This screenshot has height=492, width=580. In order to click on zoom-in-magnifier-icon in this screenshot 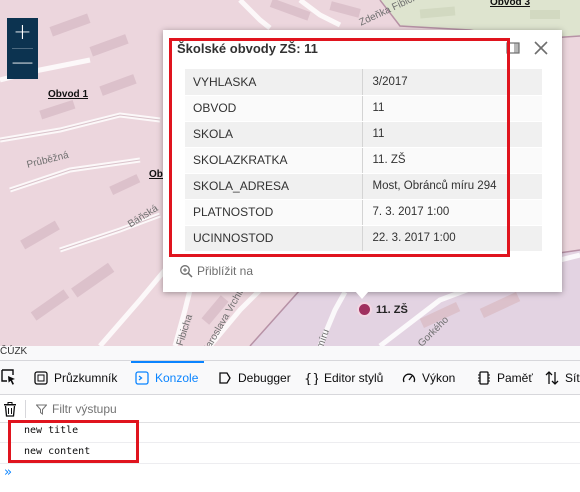, I will do `click(186, 271)`.